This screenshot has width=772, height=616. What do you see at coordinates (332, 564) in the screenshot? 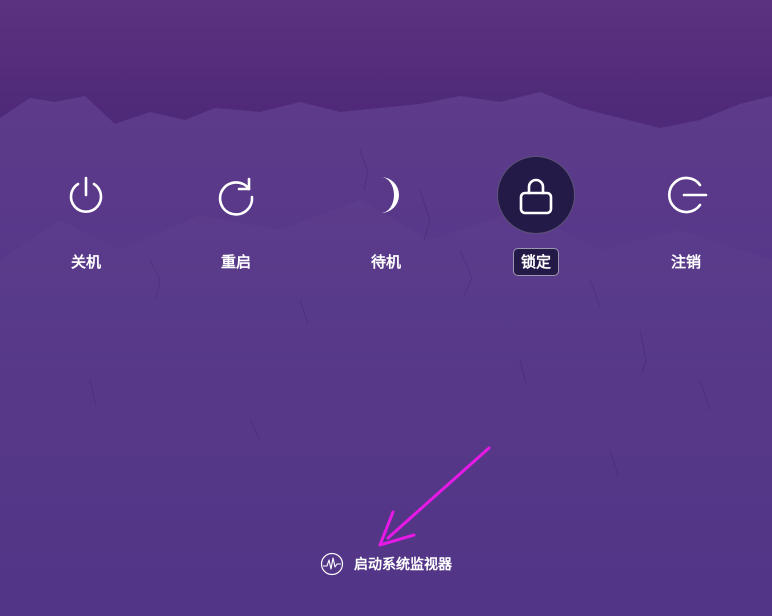
I see `system-monitor-icon` at bounding box center [332, 564].